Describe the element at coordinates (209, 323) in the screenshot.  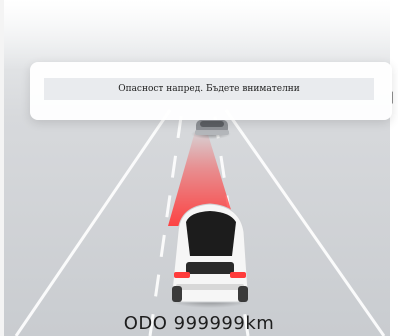
I see `odometer-value: 999999` at that location.